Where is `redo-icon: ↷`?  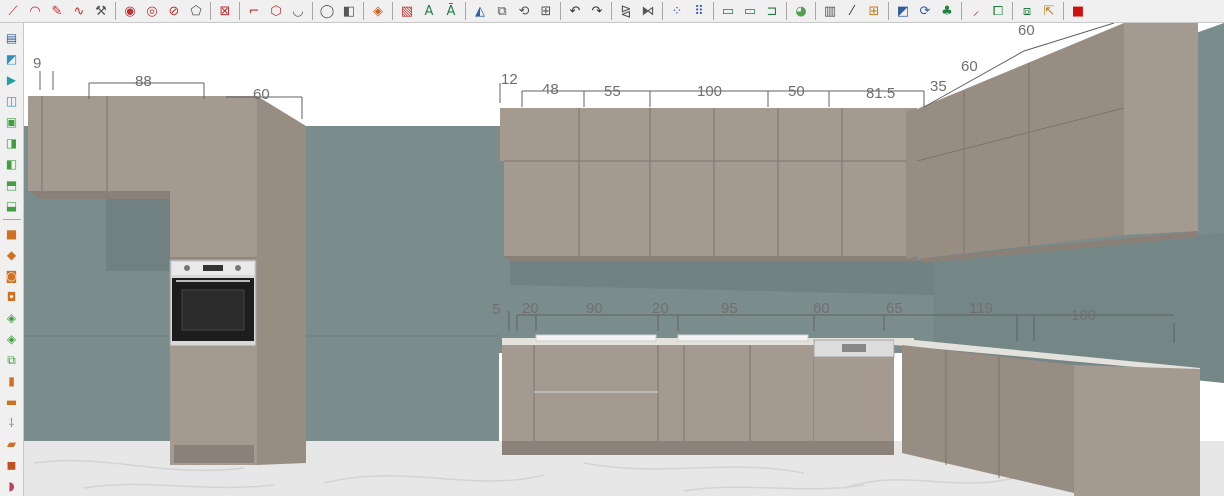
redo-icon: ↷ is located at coordinates (597, 11).